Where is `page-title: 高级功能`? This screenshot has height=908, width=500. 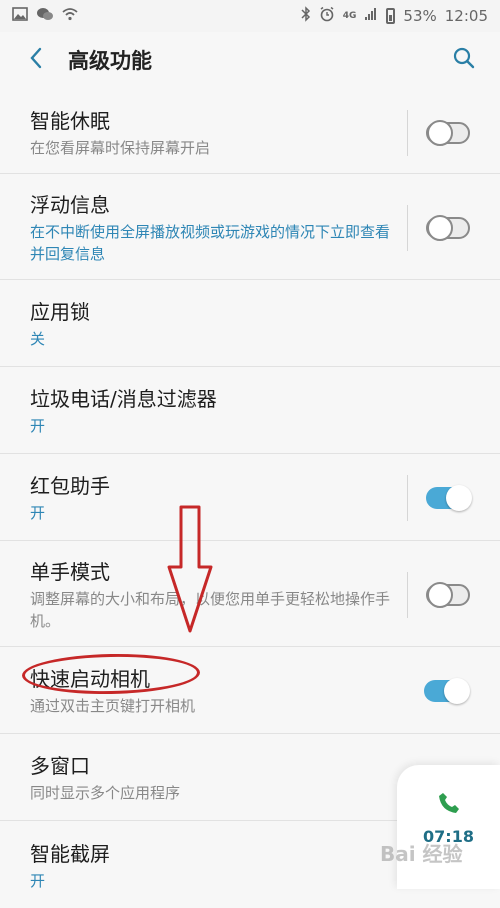 page-title: 高级功能 is located at coordinates (110, 61).